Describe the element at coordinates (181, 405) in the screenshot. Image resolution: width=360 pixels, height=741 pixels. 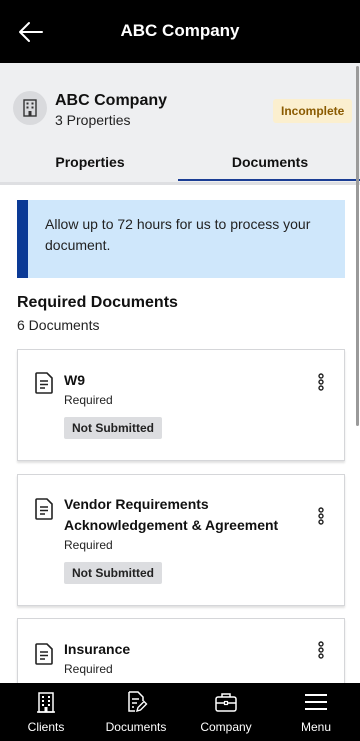
I see `document-card-w9: W9 Required Not Submitted` at that location.